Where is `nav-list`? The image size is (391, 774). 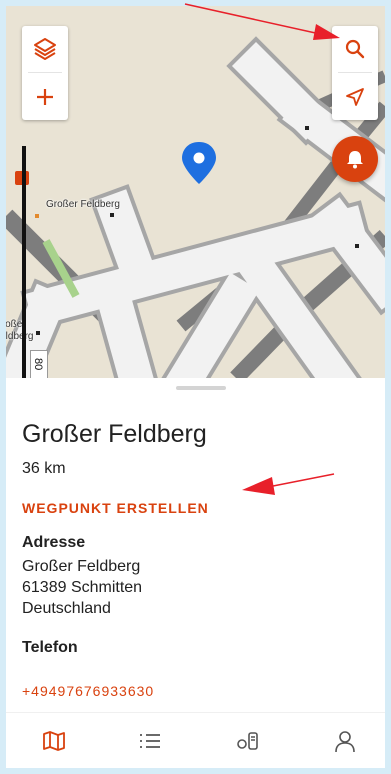
nav-list is located at coordinates (150, 741).